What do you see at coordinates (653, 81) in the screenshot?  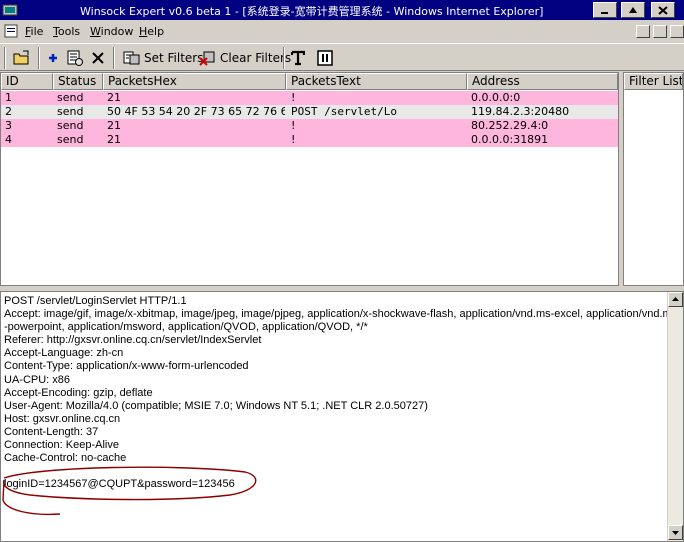 I see `column-header-filter-list: Filter List` at bounding box center [653, 81].